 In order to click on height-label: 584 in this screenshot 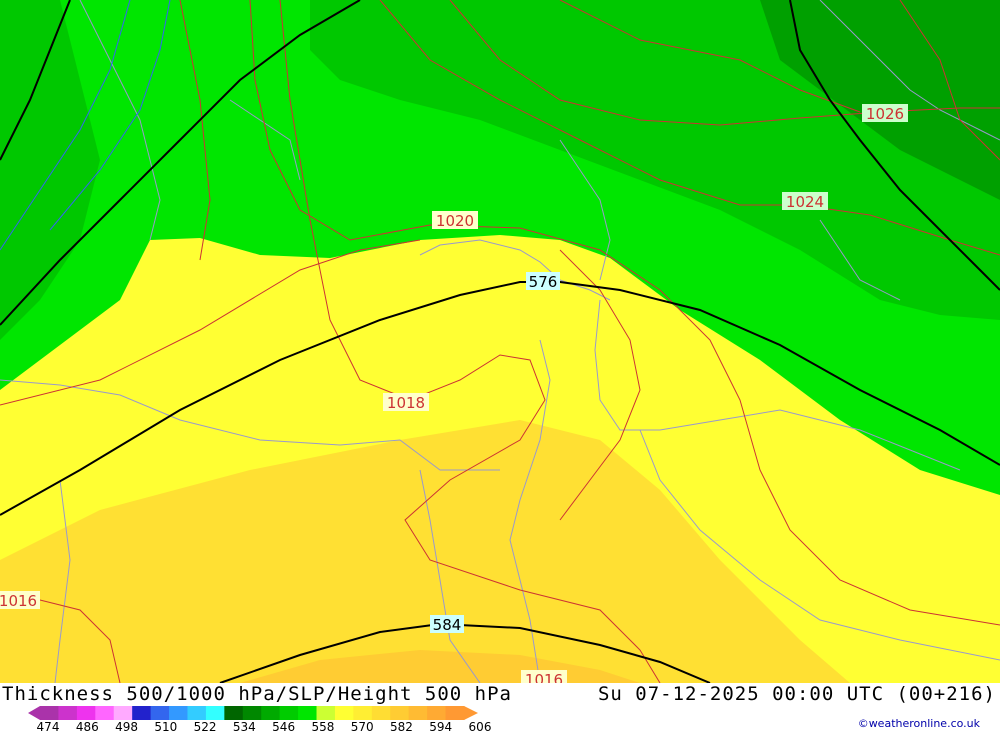, I will do `click(447, 625)`.